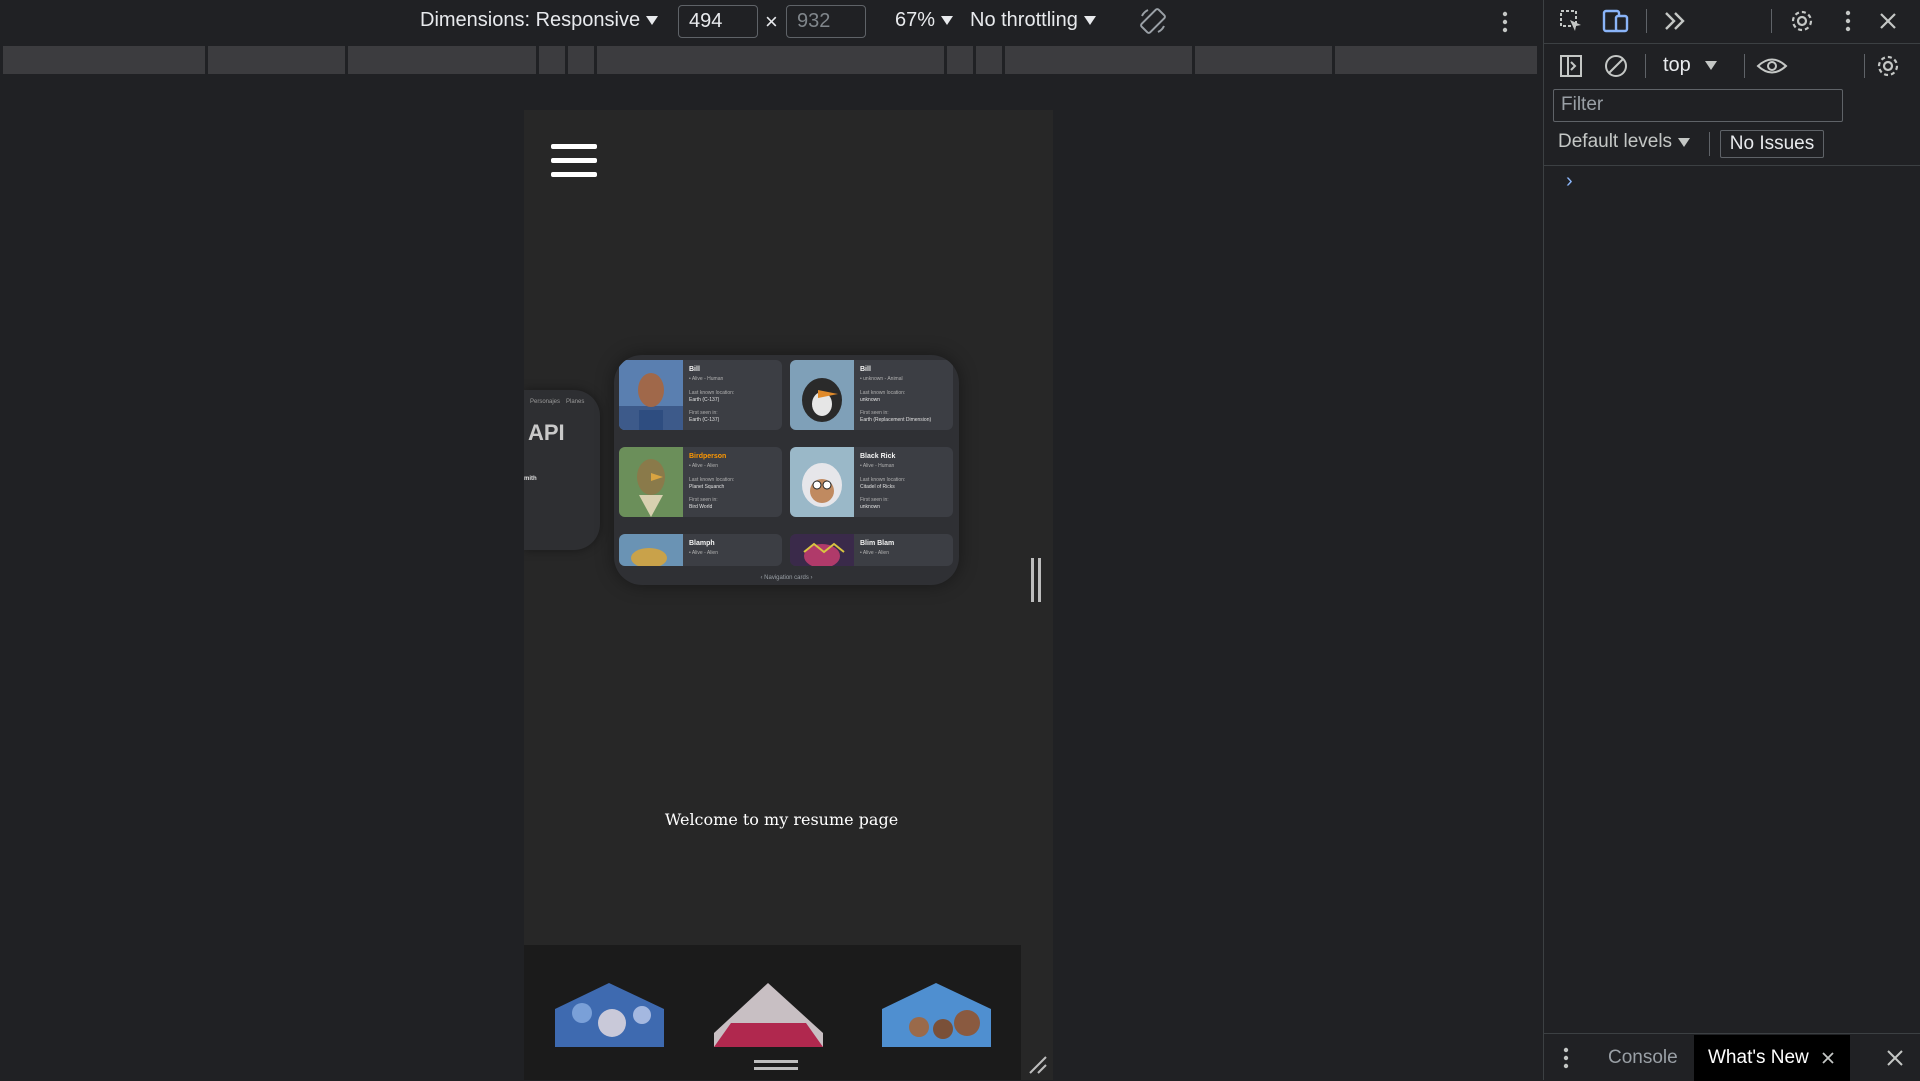 The width and height of the screenshot is (1920, 1081). What do you see at coordinates (574, 161) in the screenshot?
I see `hamburger-menu-icon` at bounding box center [574, 161].